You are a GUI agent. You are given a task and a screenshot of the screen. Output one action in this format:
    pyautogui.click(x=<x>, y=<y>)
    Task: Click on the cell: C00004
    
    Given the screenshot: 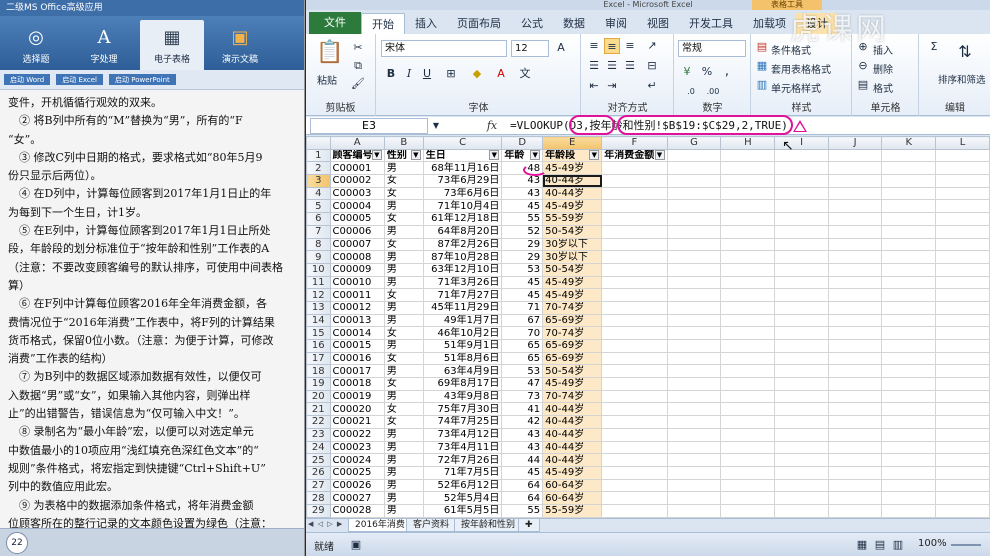 What is the action you would take?
    pyautogui.click(x=357, y=206)
    